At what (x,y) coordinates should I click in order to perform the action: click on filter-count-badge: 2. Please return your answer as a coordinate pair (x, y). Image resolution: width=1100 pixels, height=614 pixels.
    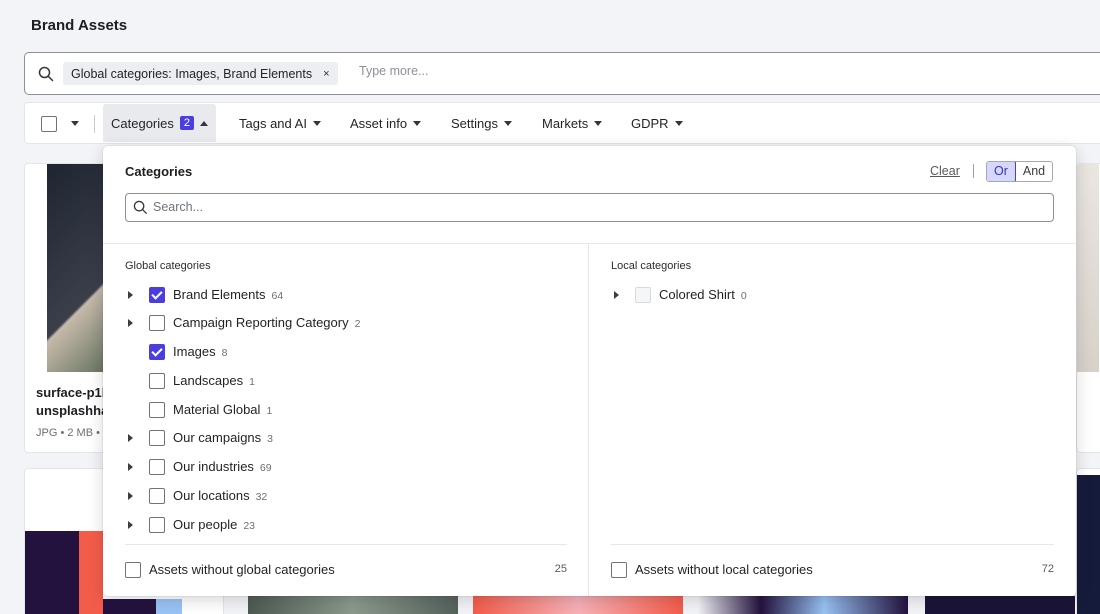
    Looking at the image, I should click on (186, 123).